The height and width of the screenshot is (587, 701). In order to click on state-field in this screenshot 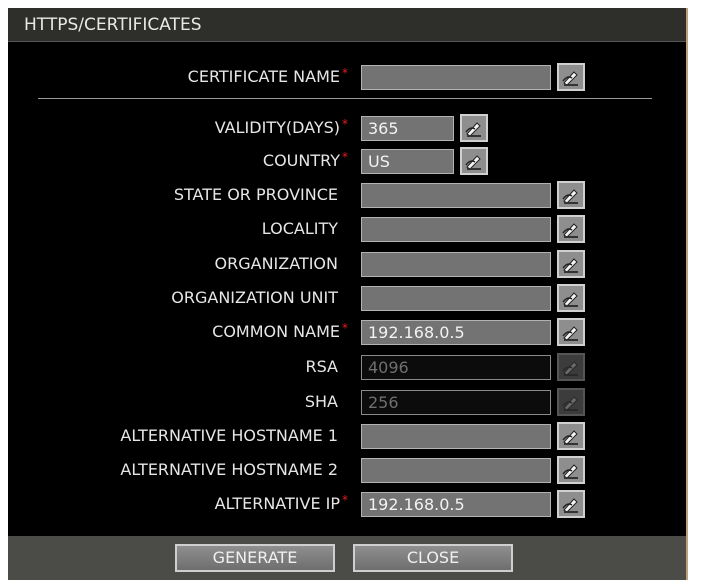, I will do `click(456, 195)`.